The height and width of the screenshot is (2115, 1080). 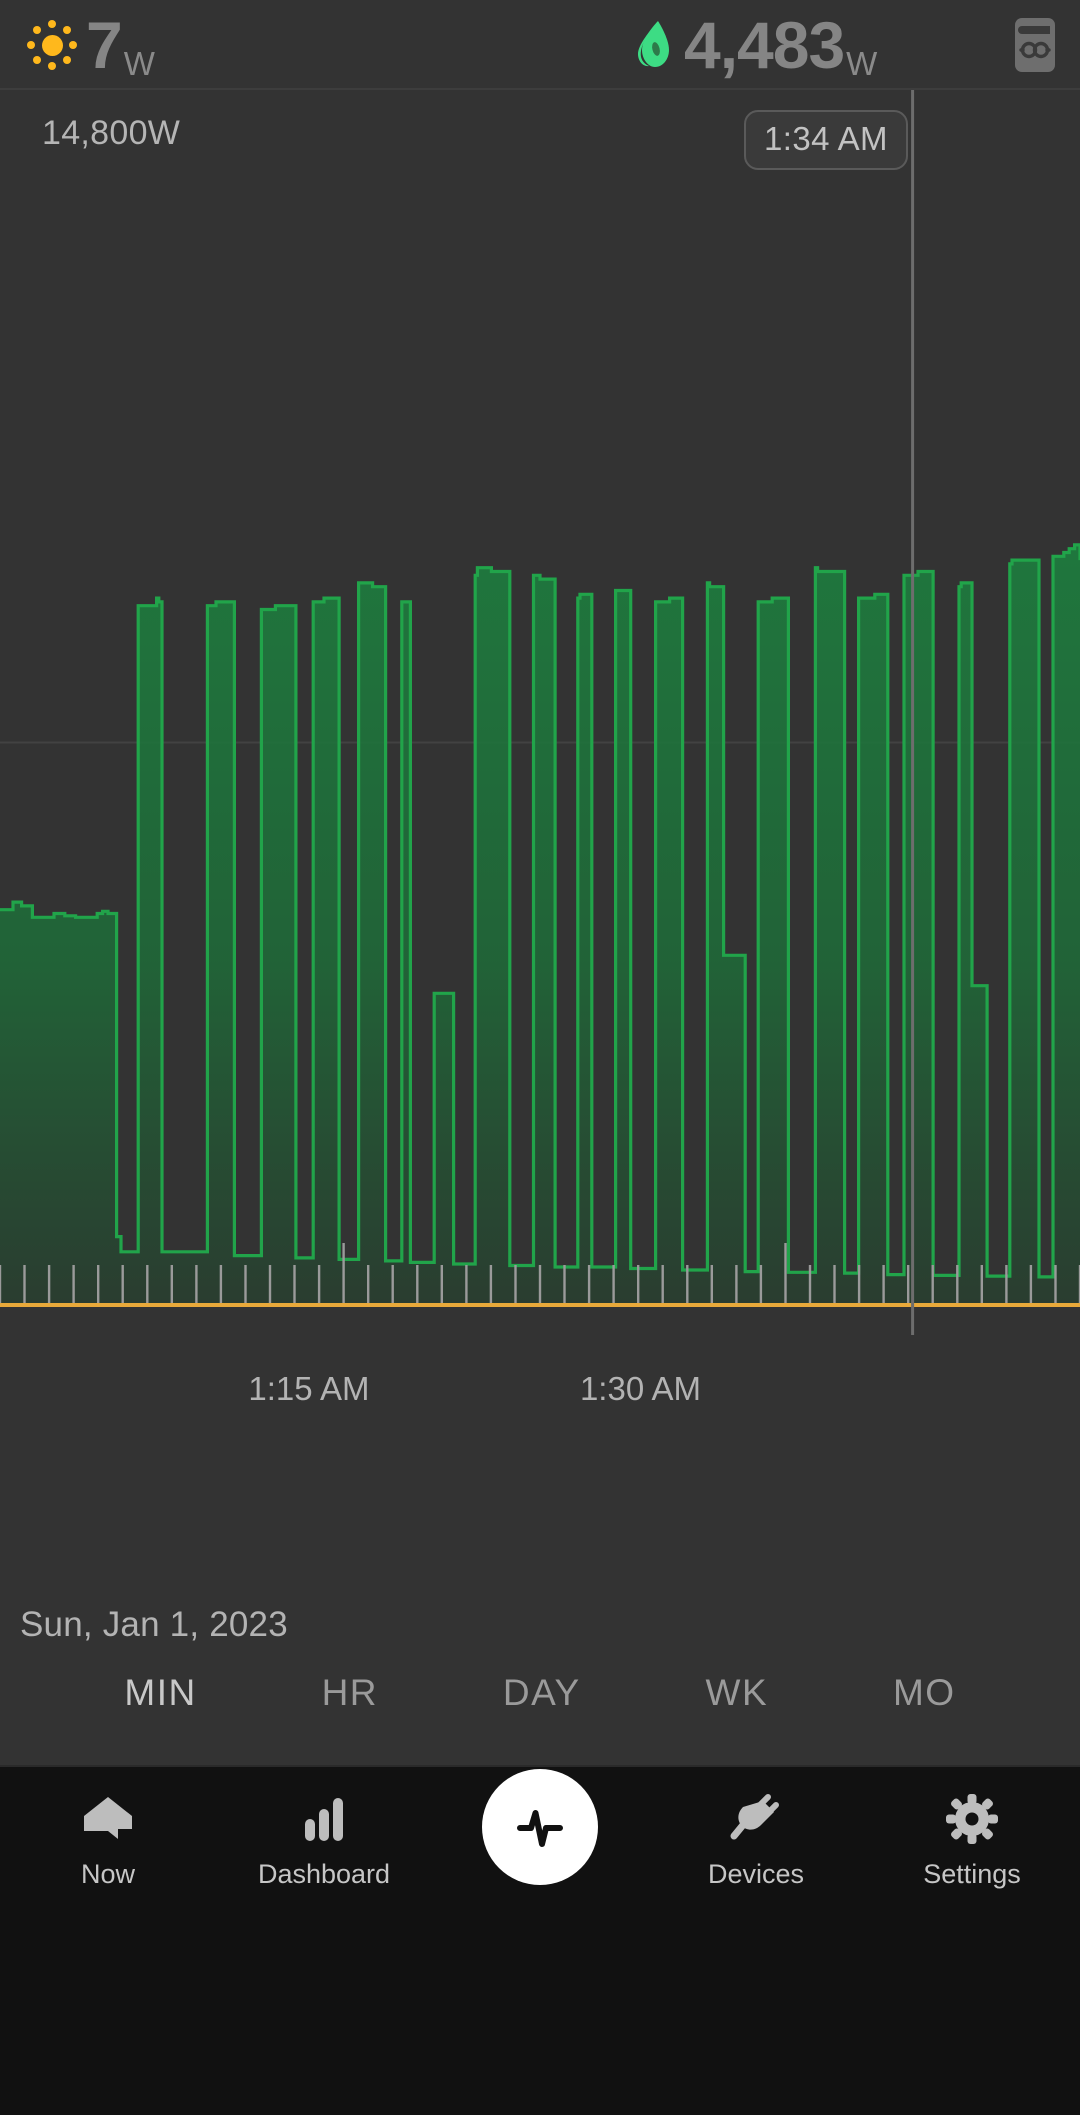 I want to click on period-hr: HR, so click(x=350, y=1693).